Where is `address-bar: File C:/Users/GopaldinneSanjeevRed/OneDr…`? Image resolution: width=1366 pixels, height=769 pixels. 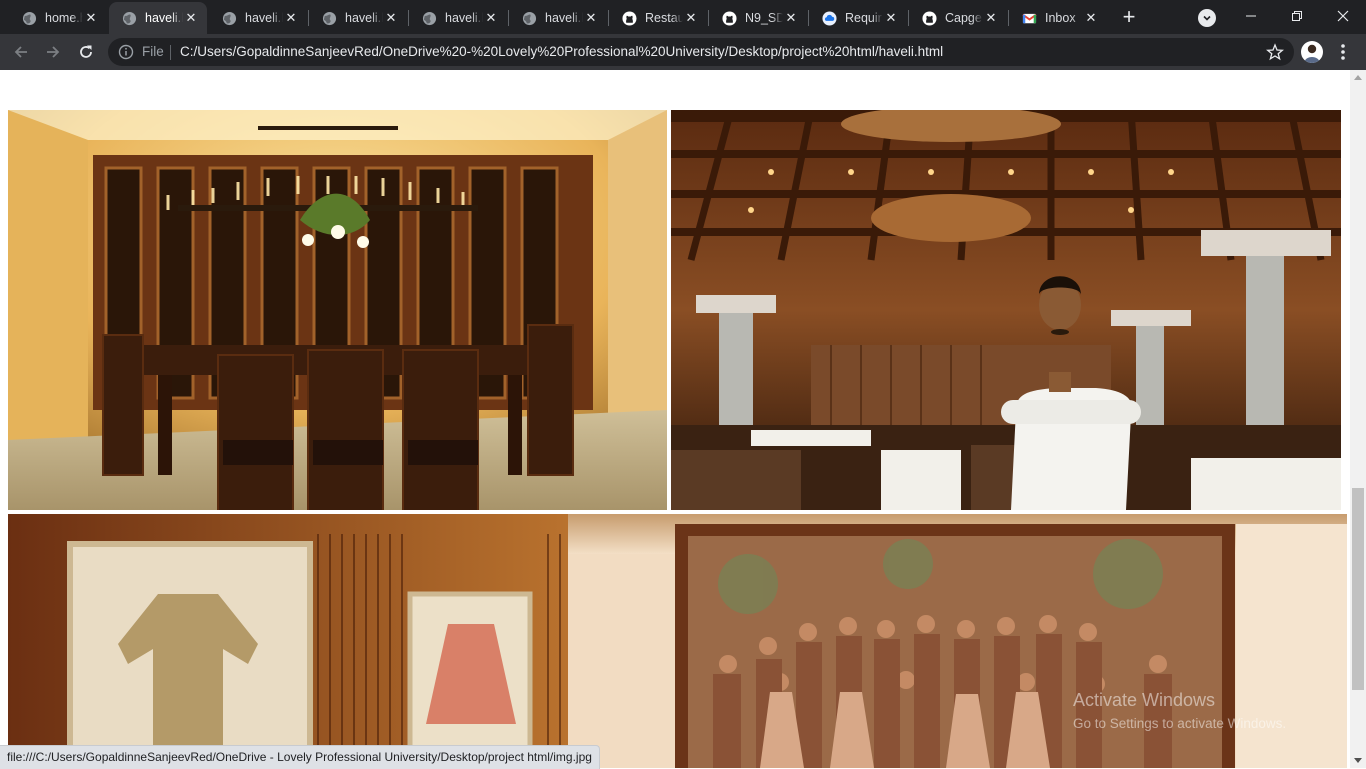
address-bar: File C:/Users/GopaldinneSanjeevRed/OneDr… is located at coordinates (701, 52).